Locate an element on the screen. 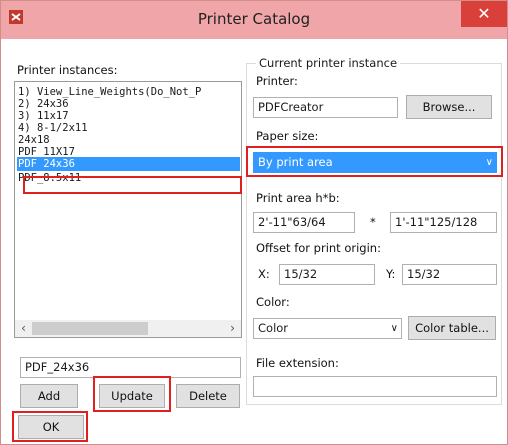 The width and height of the screenshot is (508, 445). close-icon: ✕ is located at coordinates (484, 13).